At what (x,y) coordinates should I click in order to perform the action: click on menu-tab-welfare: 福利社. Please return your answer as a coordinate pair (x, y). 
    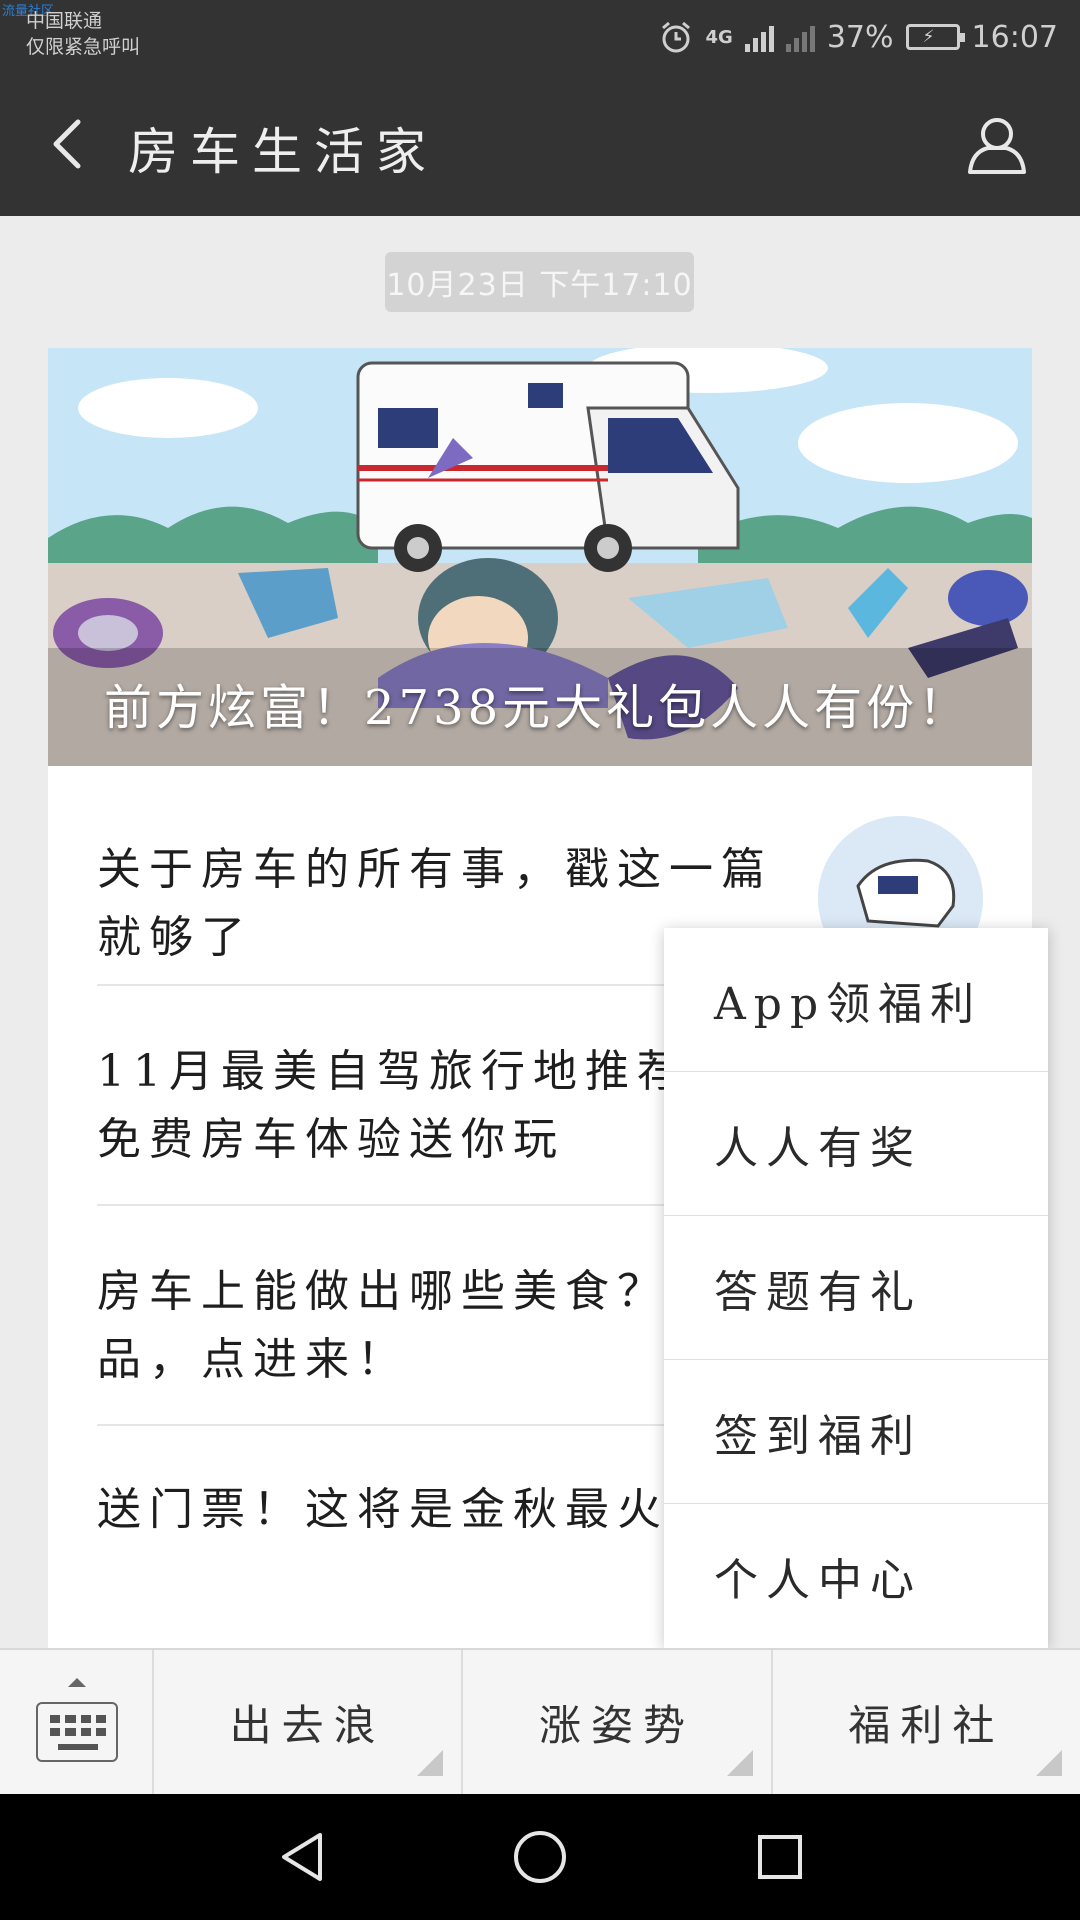
    Looking at the image, I should click on (926, 1722).